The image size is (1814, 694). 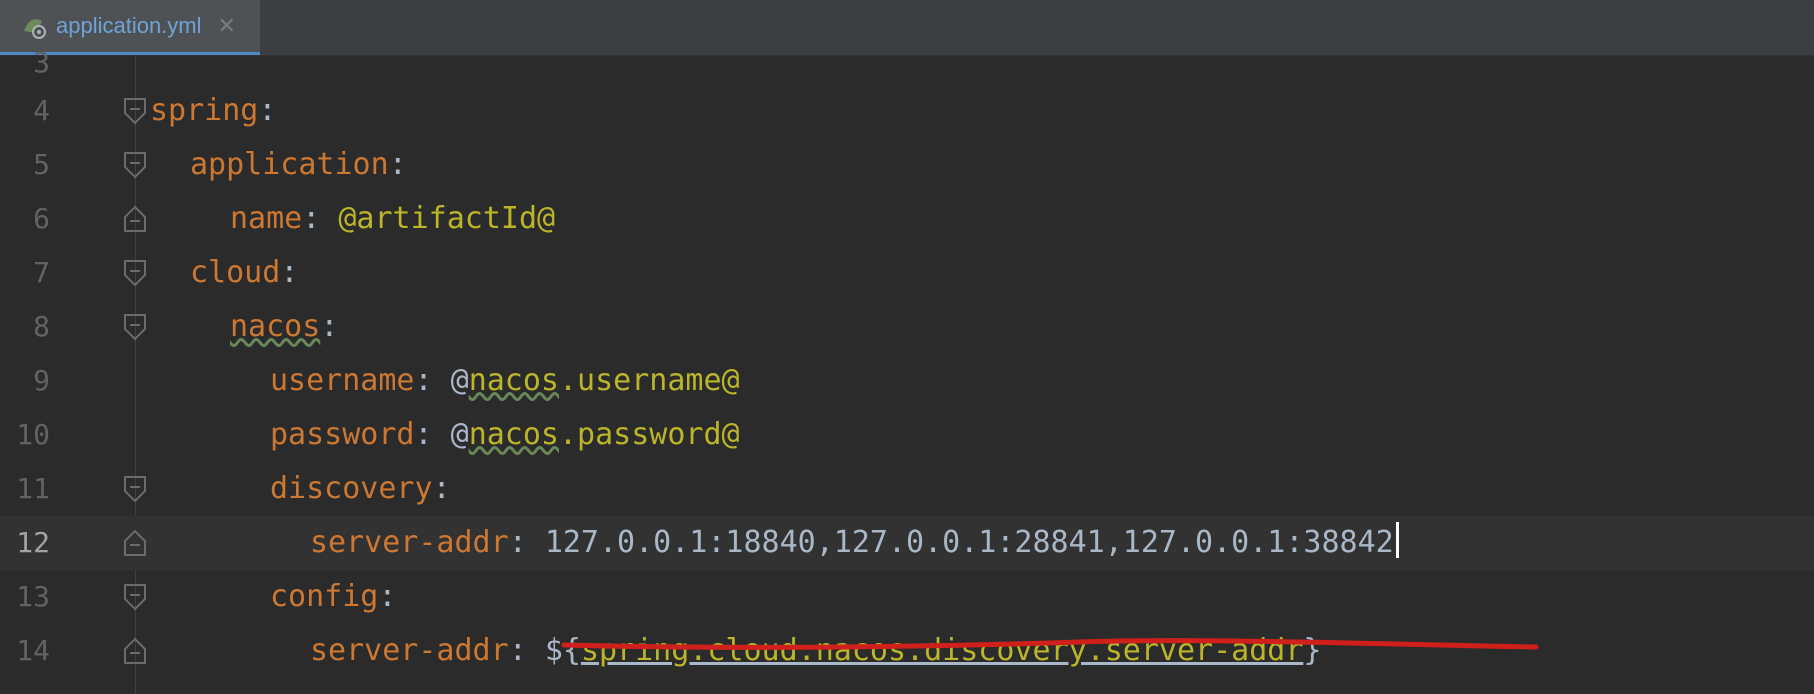 What do you see at coordinates (41, 272) in the screenshot?
I see `line-number: 7` at bounding box center [41, 272].